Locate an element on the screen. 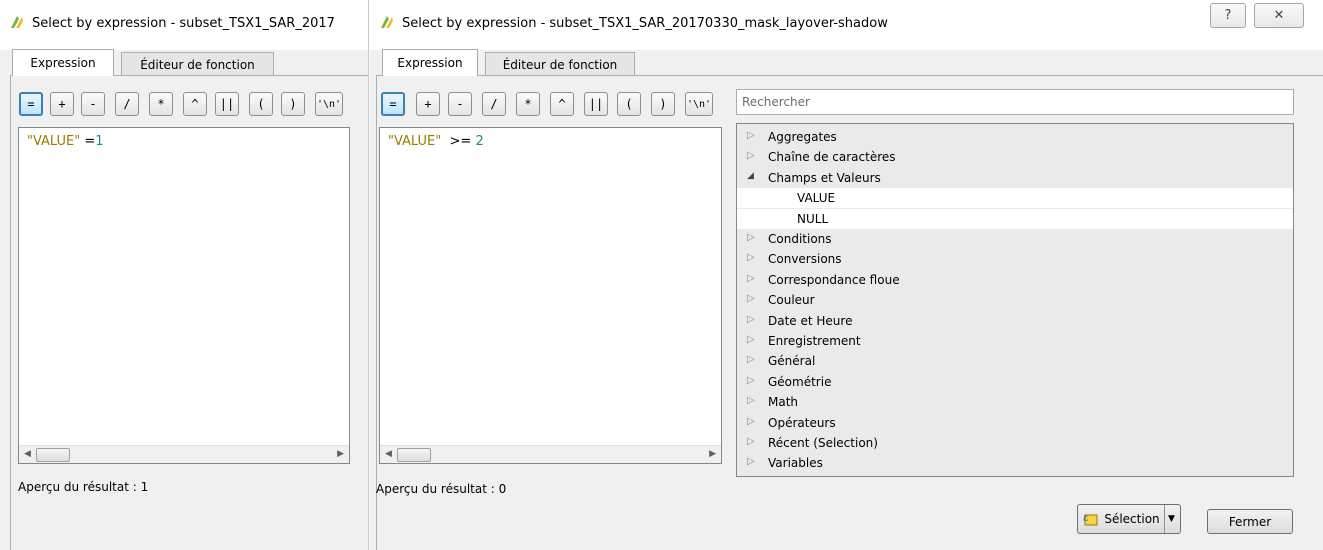 The image size is (1323, 550). preview-label: Aperçu du résultat : is located at coordinates (77, 487).